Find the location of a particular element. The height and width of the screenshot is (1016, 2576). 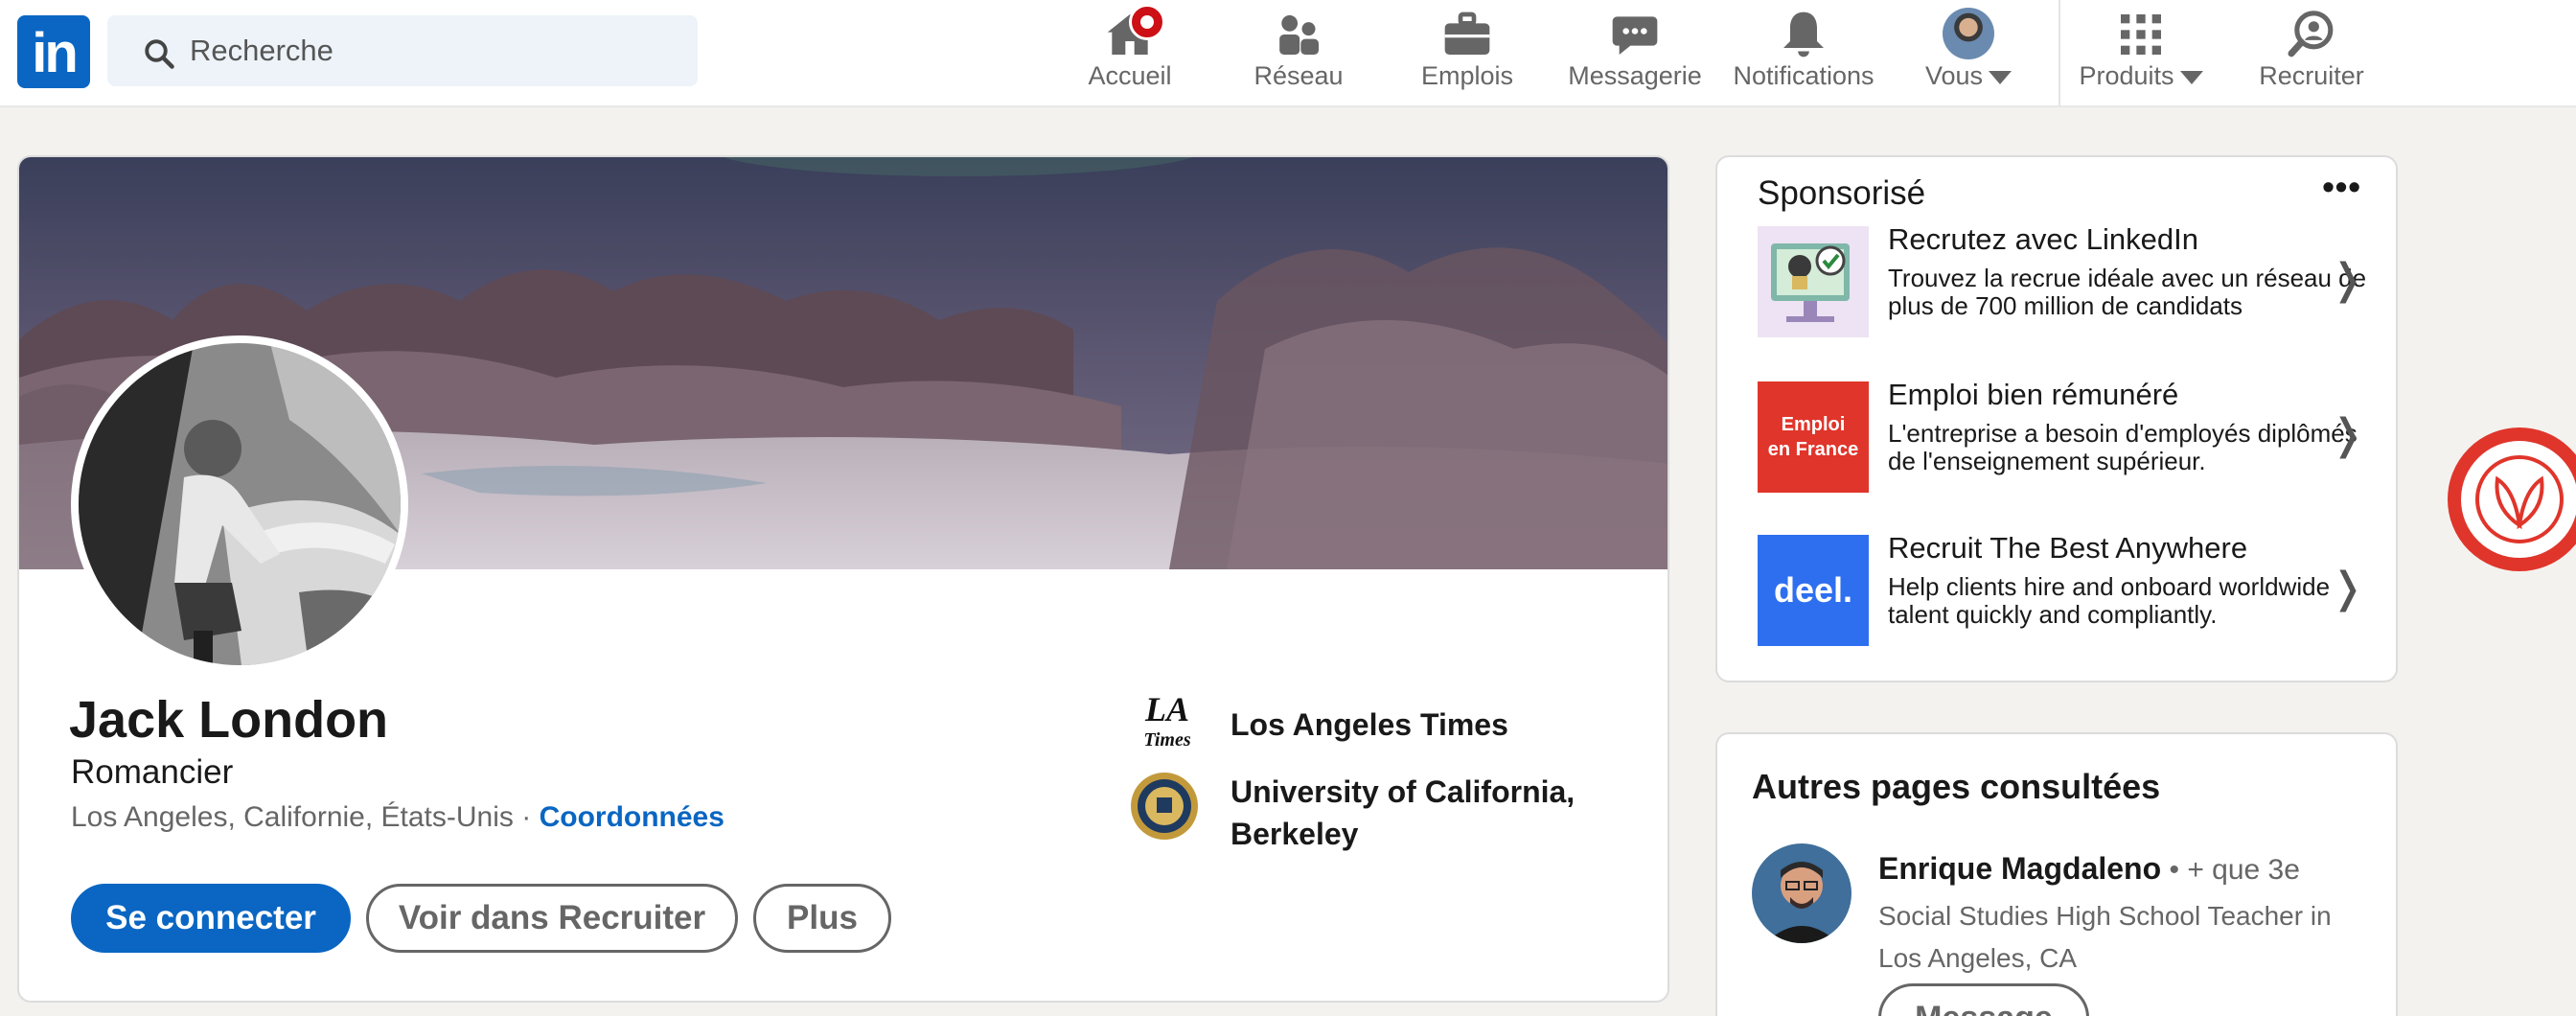

briefcase-icon is located at coordinates (1467, 33).